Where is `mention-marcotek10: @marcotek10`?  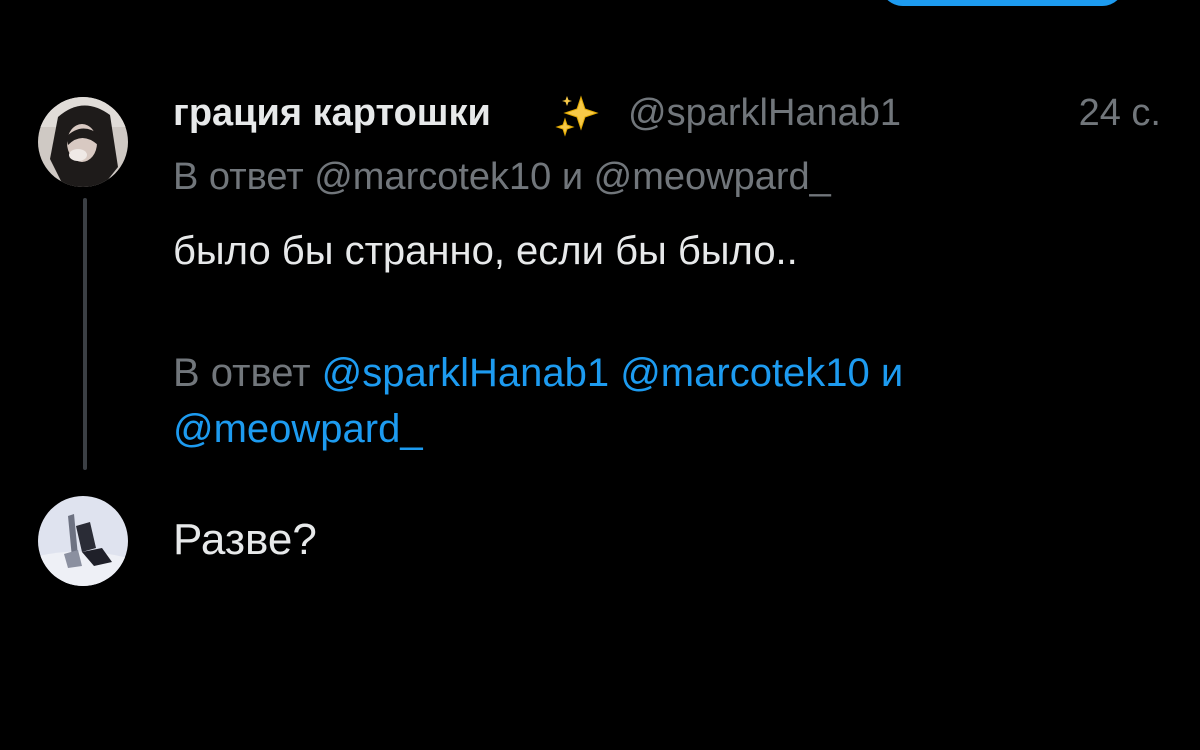 mention-marcotek10: @marcotek10 is located at coordinates (745, 373).